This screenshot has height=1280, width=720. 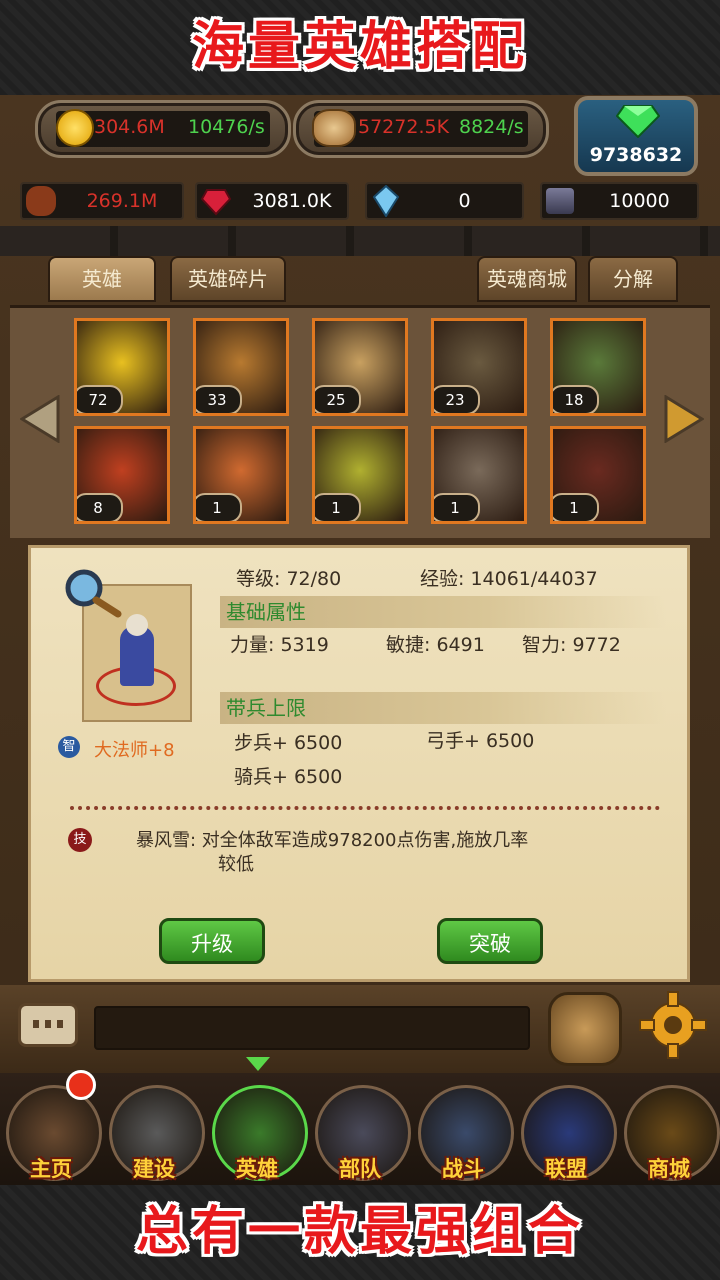 What do you see at coordinates (464, 201) in the screenshot?
I see `crystal-count: 0` at bounding box center [464, 201].